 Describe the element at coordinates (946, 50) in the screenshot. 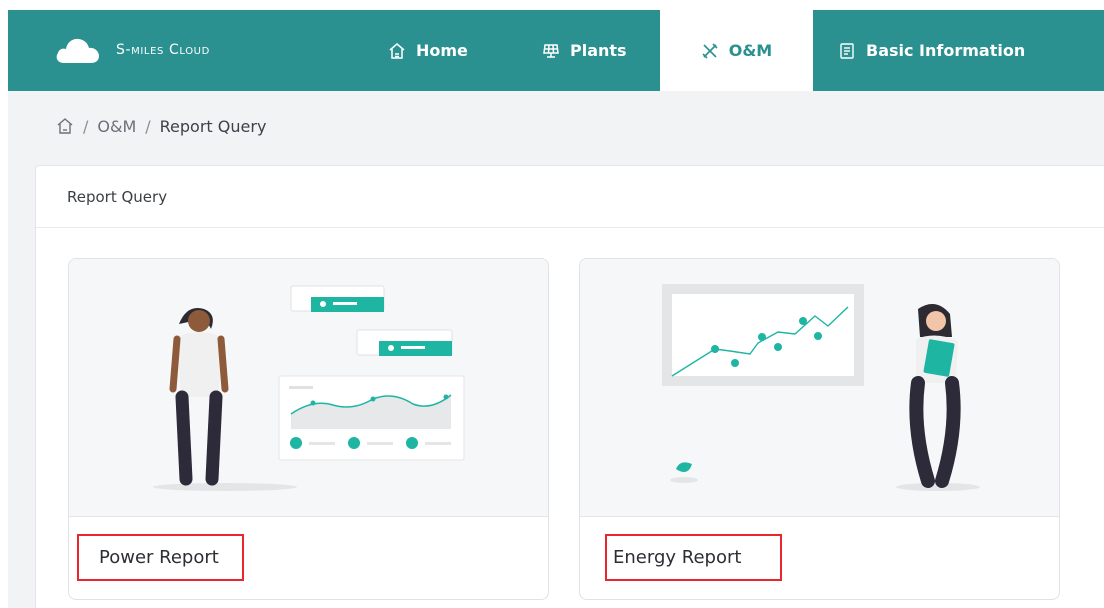

I see `nav-basic-information-label: Basic Information` at that location.